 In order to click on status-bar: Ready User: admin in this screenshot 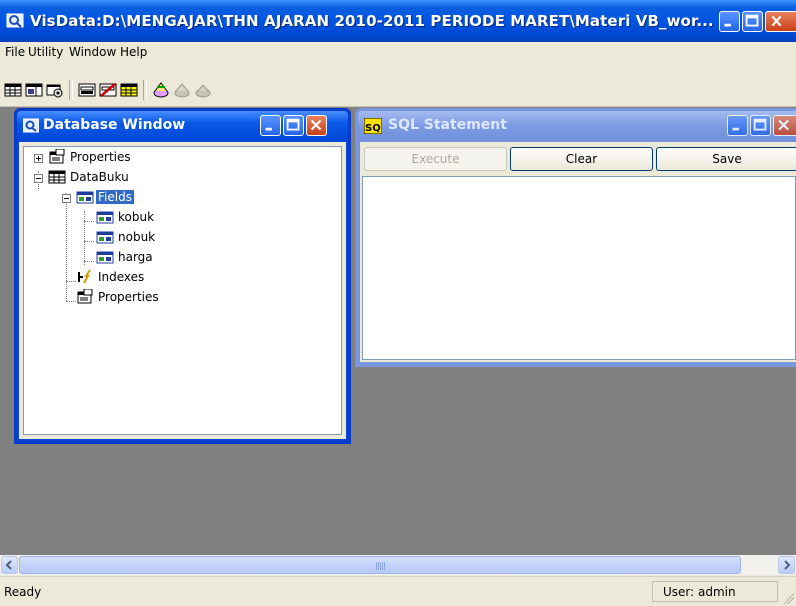, I will do `click(398, 591)`.